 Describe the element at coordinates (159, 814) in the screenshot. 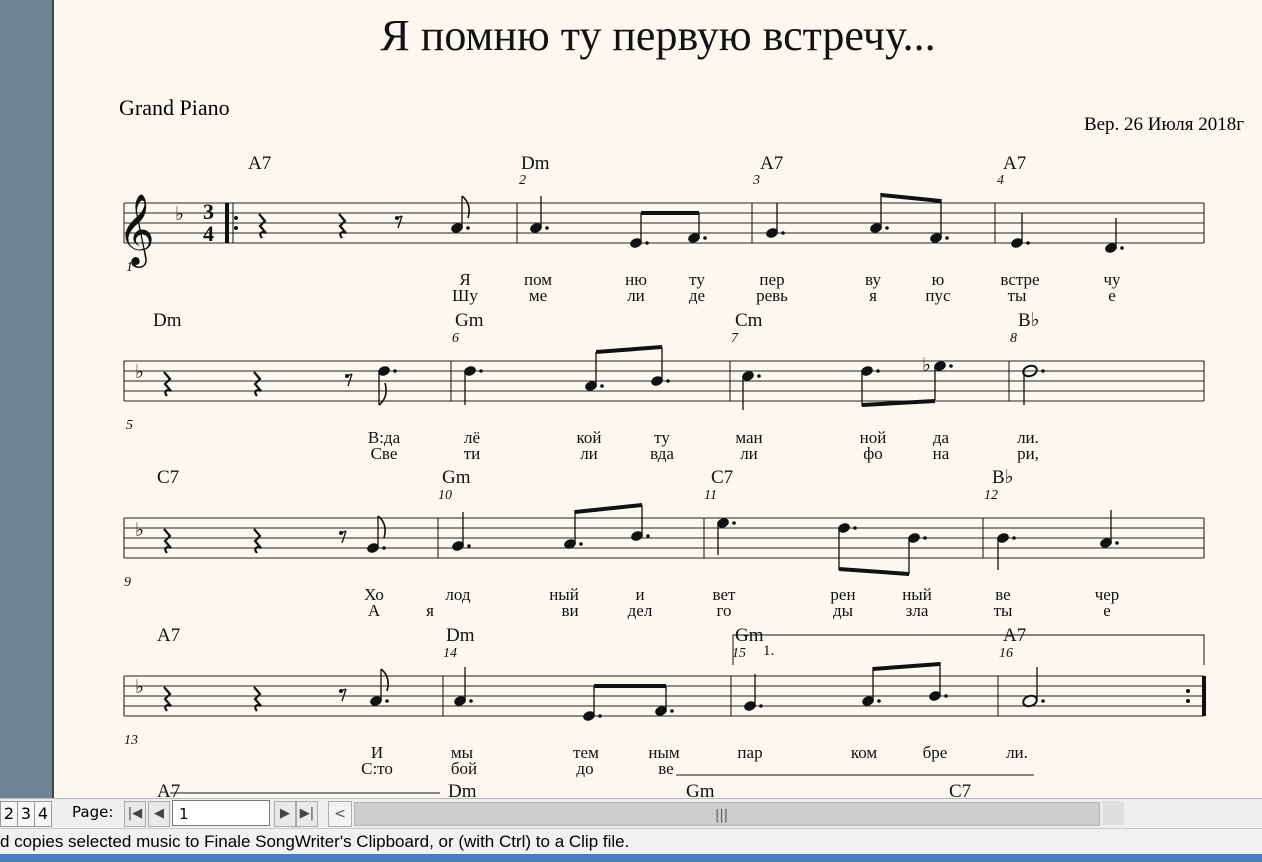

I see `prev-page-icon: ◀` at that location.